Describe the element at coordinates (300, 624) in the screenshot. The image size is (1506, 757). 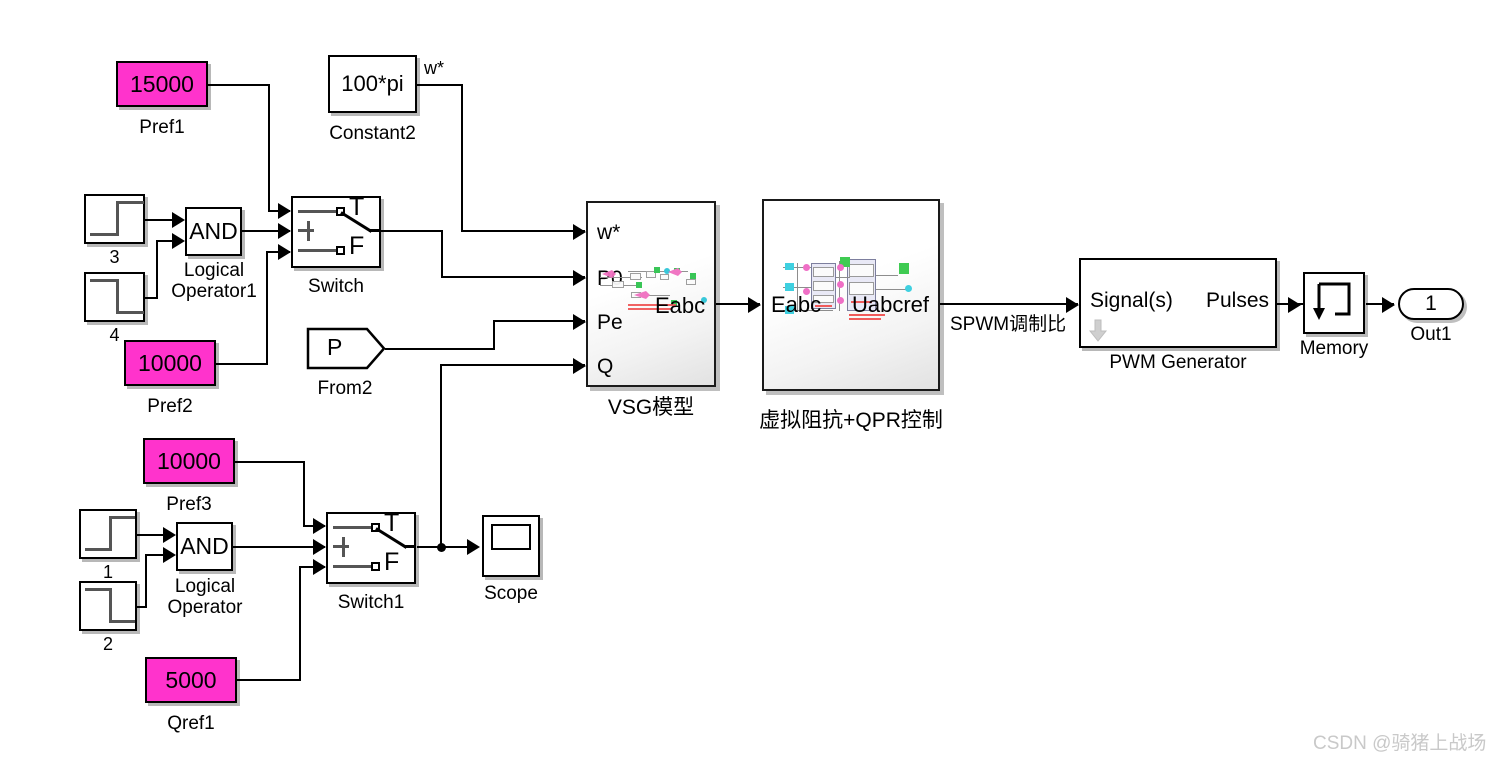
I see `wire-qref1-up` at that location.